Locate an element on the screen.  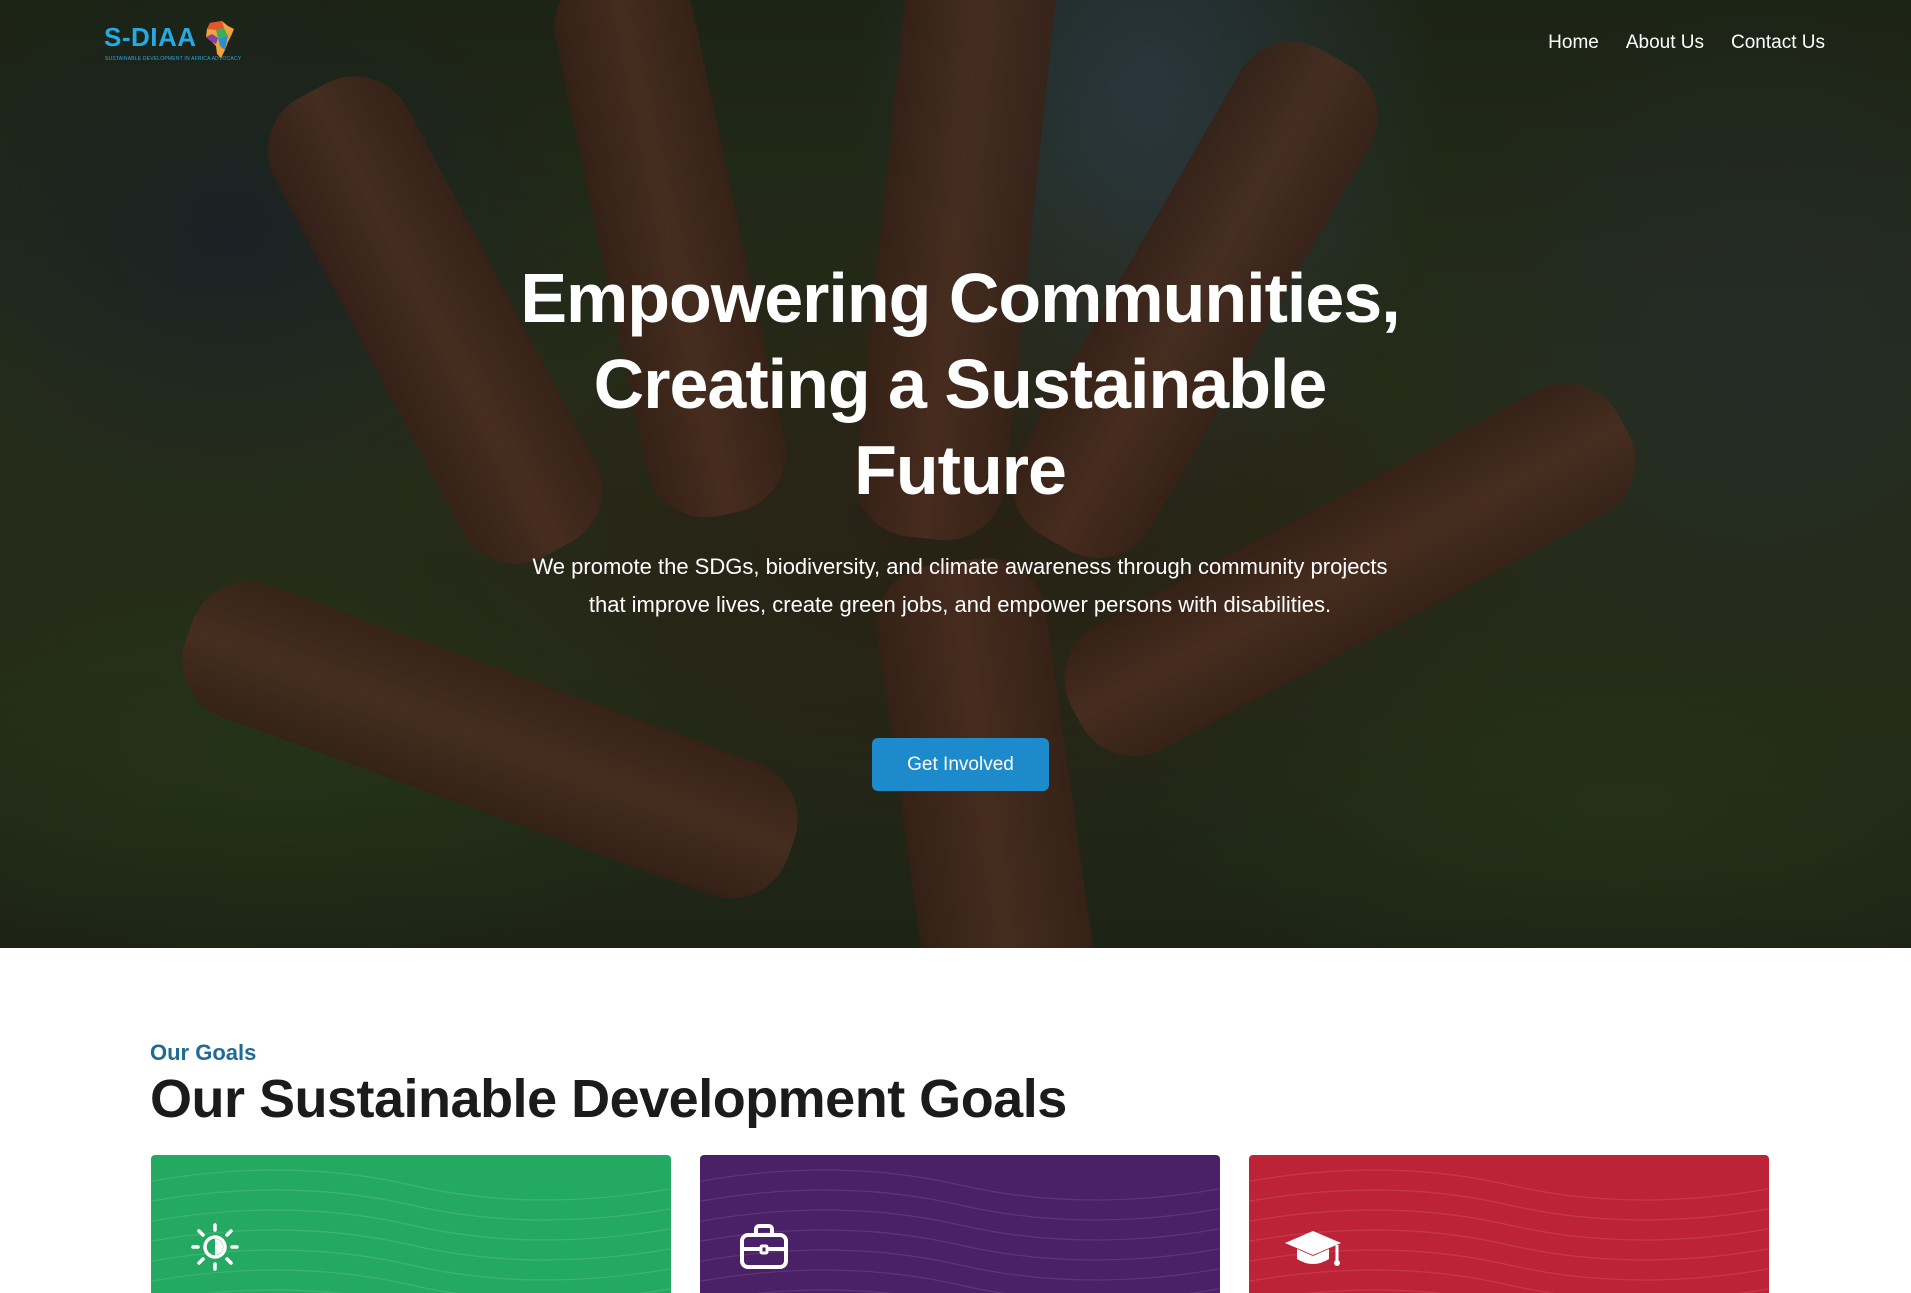
main-nav: Home About Us Contact Us is located at coordinates (1686, 43).